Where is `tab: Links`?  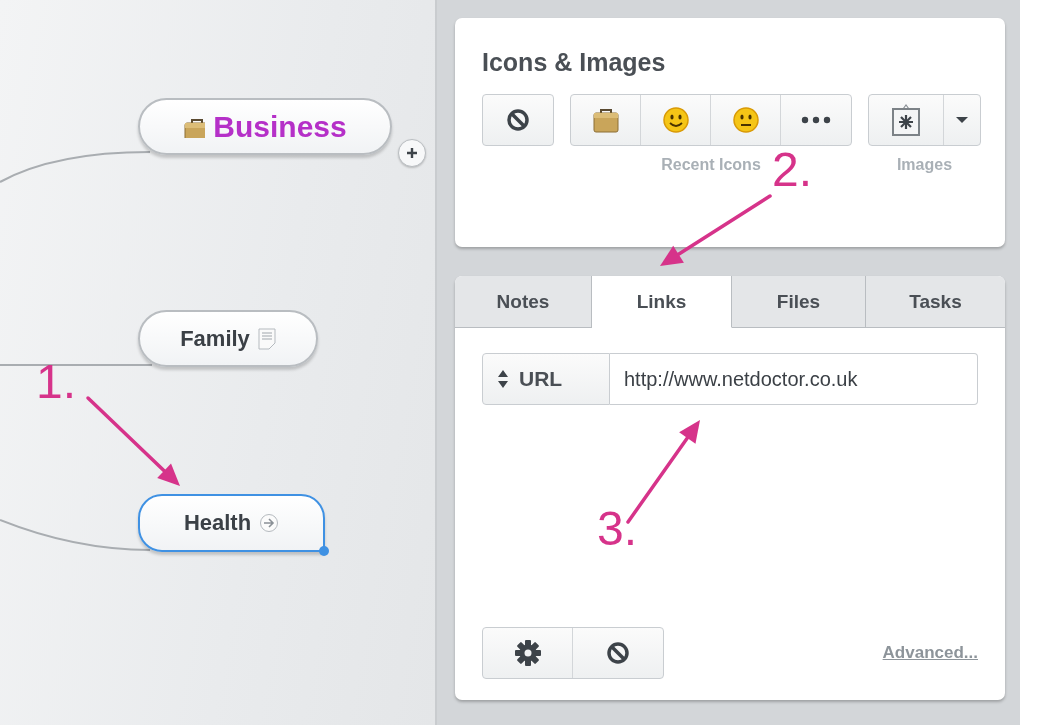 tab: Links is located at coordinates (662, 302).